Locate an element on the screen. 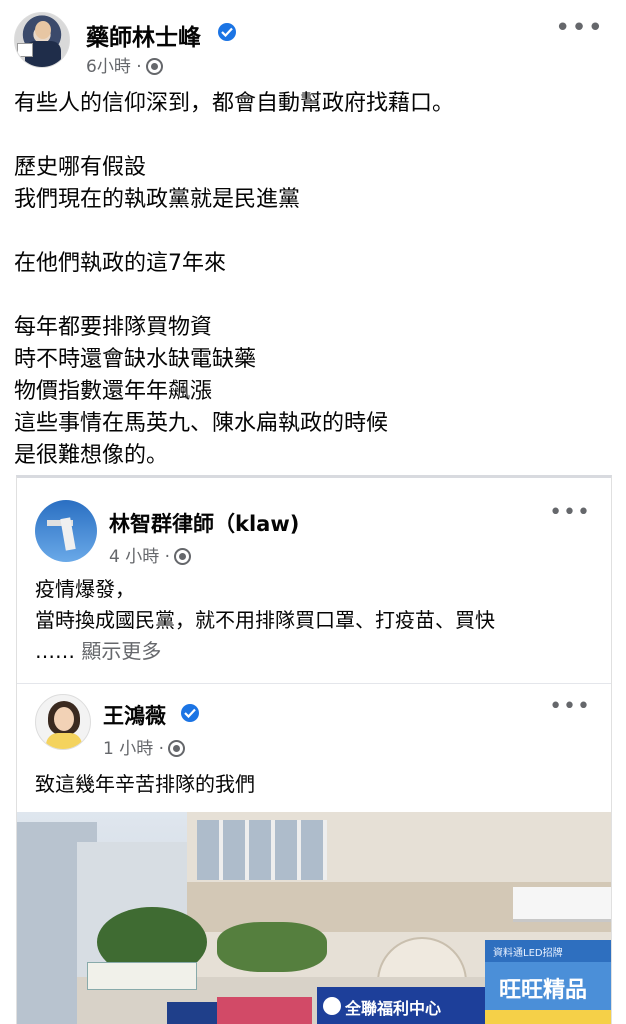 This screenshot has height=1024, width=626. inner-post-meta: 1 小時 · is located at coordinates (144, 746).